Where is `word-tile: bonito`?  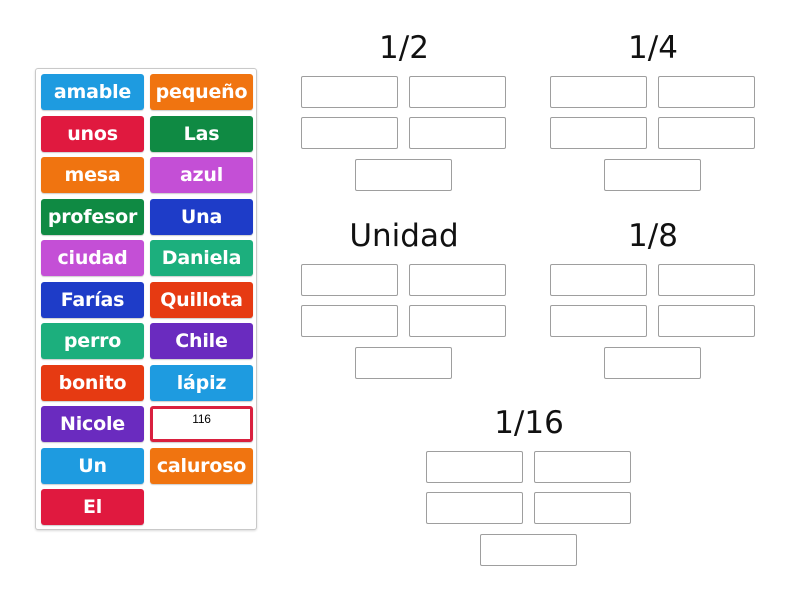 word-tile: bonito is located at coordinates (92, 382).